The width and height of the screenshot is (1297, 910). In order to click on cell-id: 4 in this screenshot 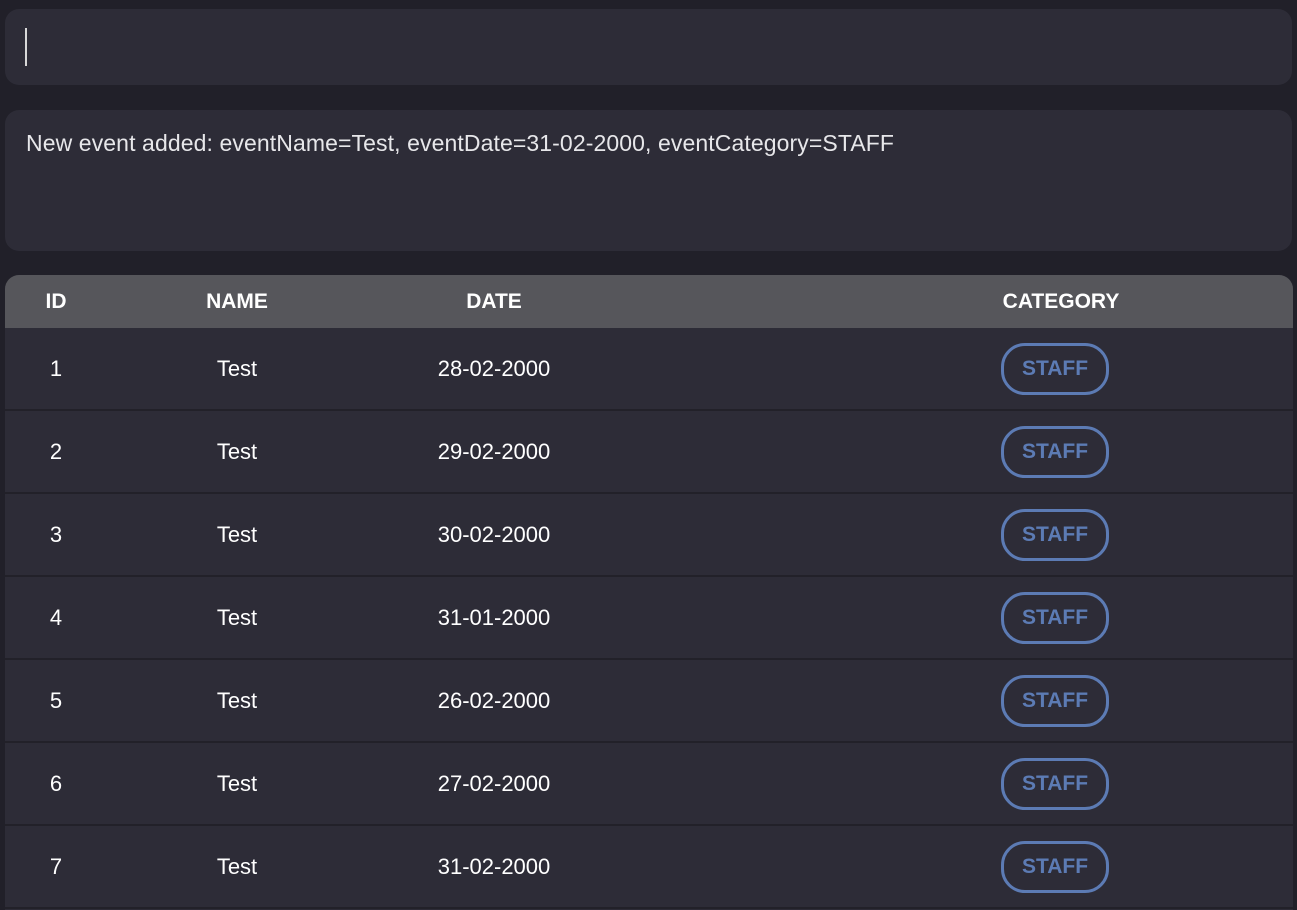, I will do `click(56, 617)`.